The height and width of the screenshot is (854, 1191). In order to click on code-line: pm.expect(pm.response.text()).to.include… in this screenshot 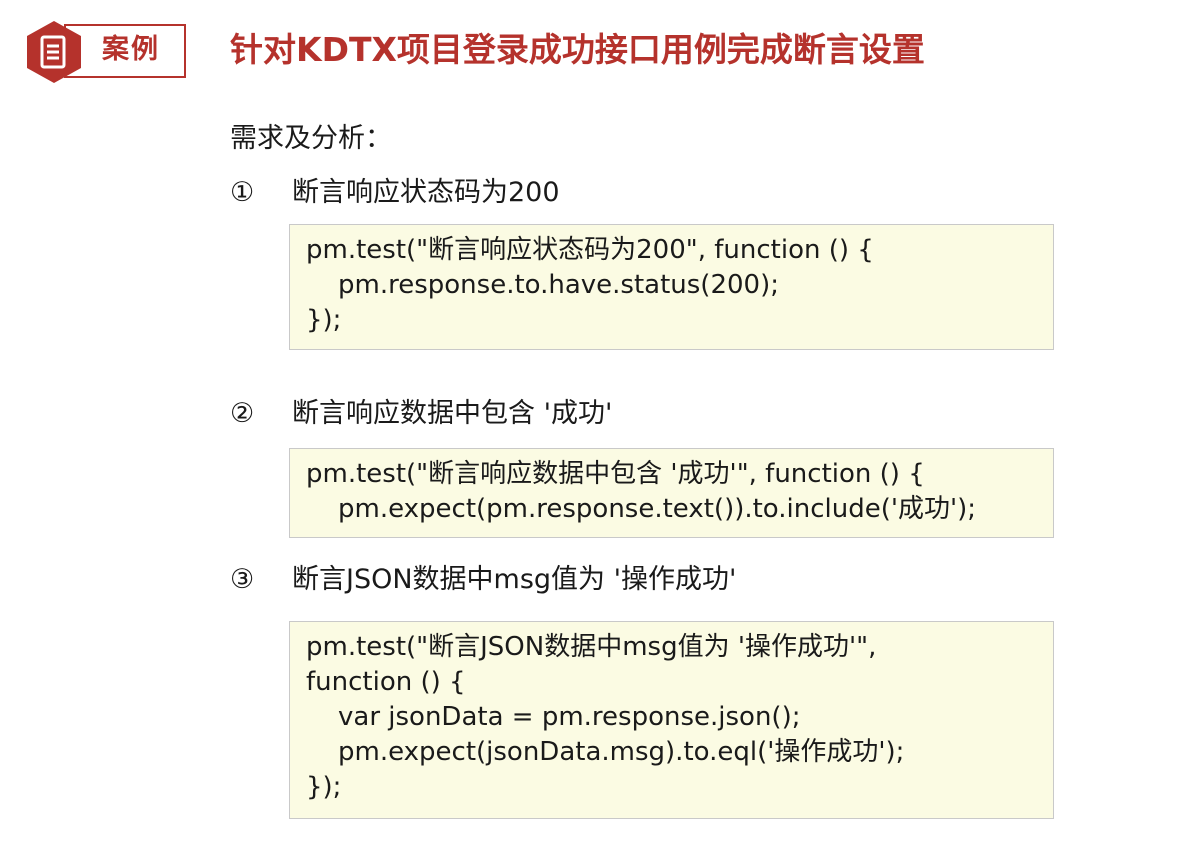, I will do `click(657, 509)`.